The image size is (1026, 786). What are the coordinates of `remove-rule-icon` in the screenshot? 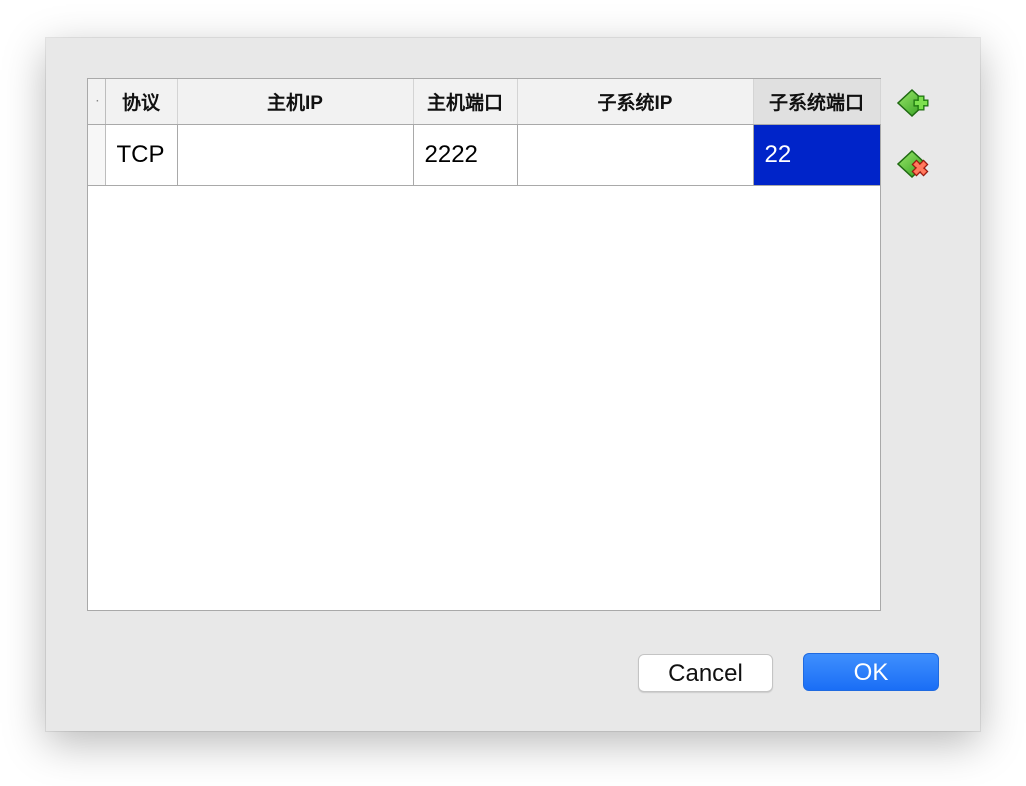 It's located at (912, 164).